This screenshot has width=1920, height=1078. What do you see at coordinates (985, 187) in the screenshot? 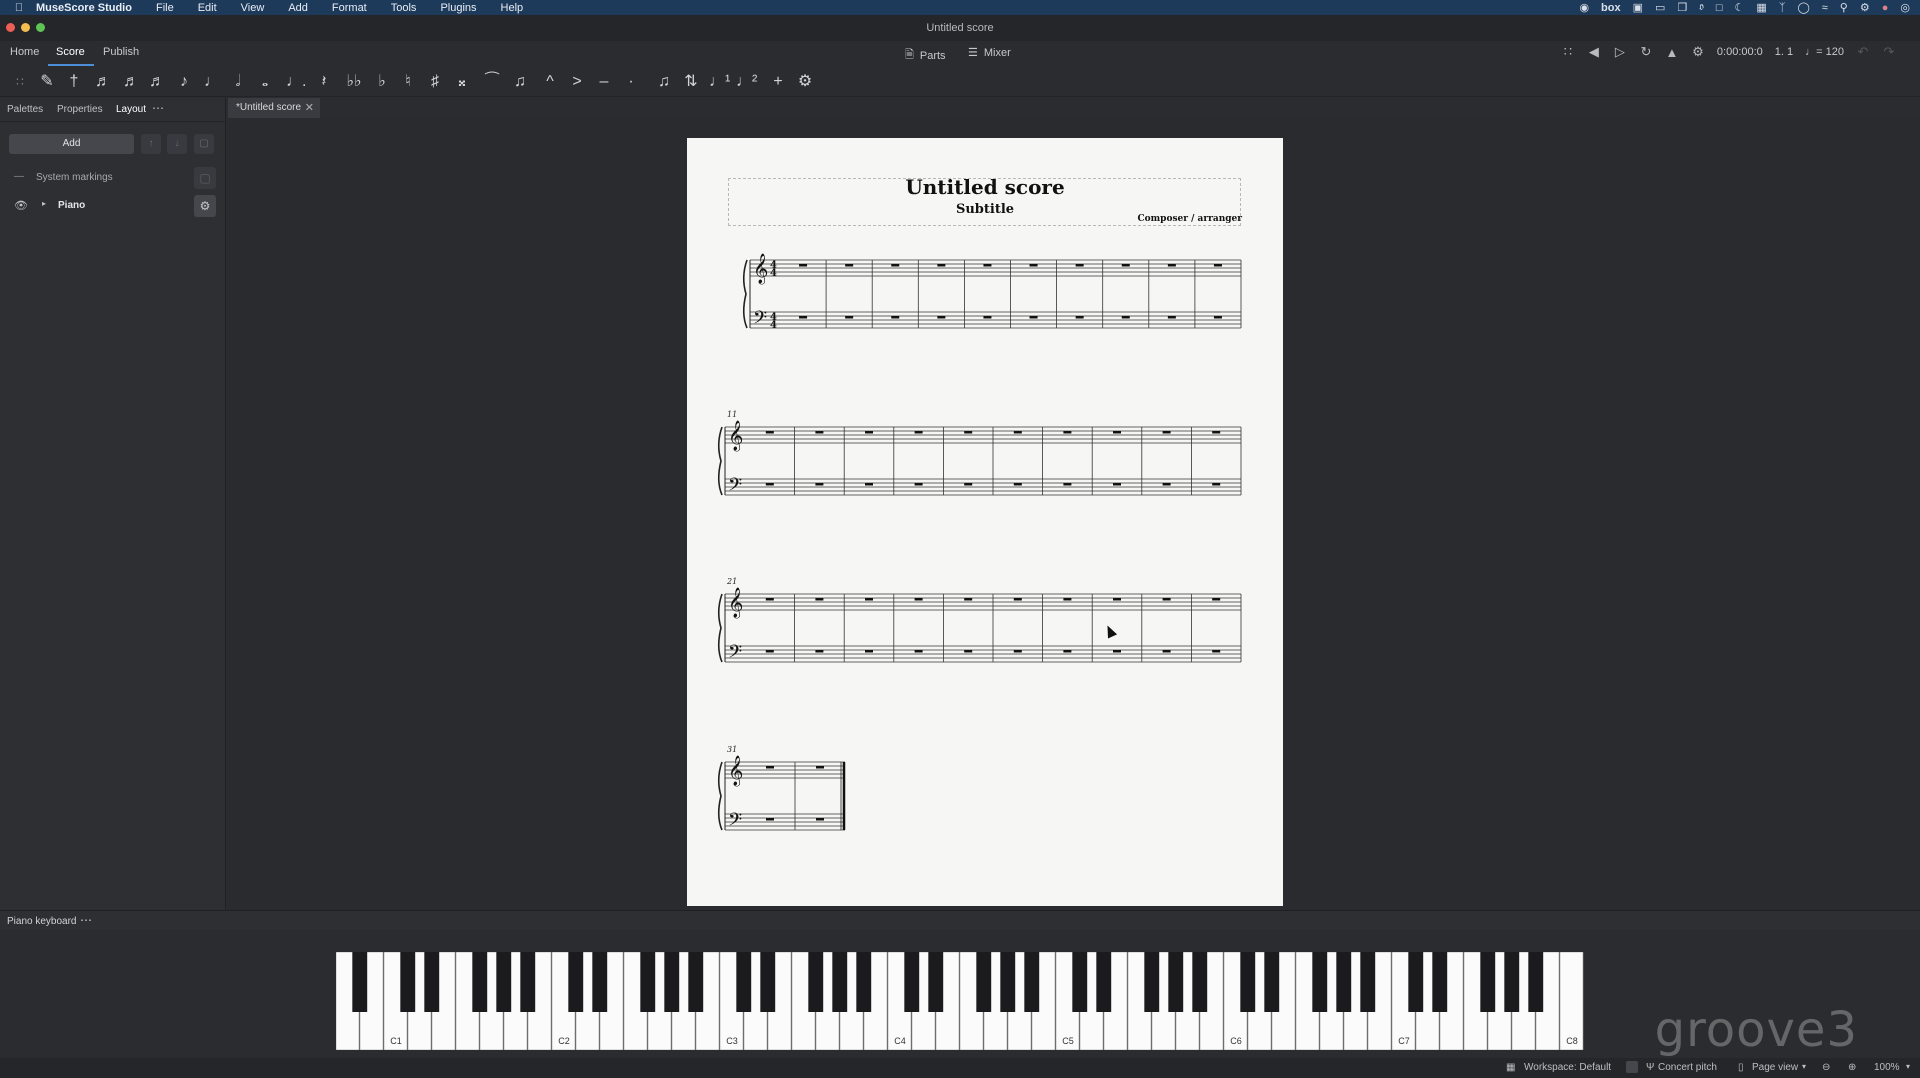
I see `score-title: Untitled score` at bounding box center [985, 187].